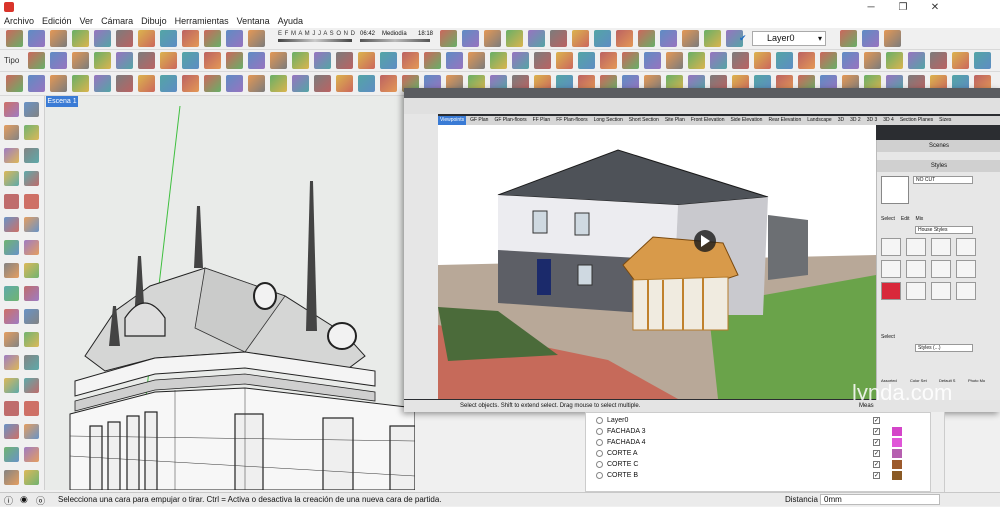 The image size is (1000, 507). I want to click on layer-row: FACHADA 3 ✓, so click(766, 431).